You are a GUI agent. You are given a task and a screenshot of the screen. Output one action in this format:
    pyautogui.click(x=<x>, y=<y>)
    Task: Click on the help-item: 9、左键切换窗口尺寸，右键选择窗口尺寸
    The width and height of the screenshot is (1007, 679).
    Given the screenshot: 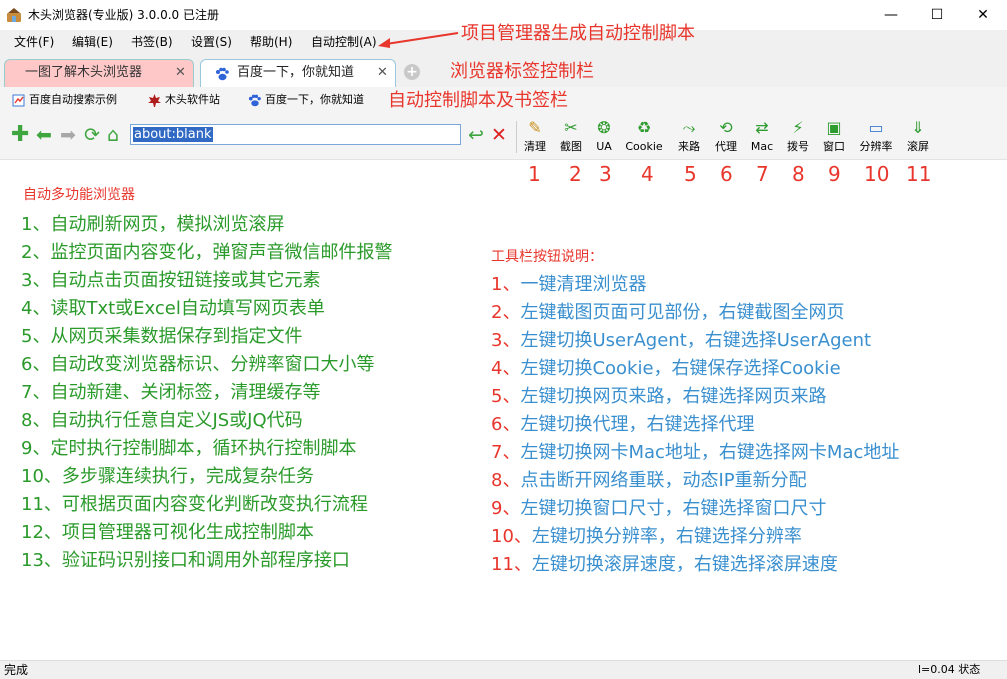 What is the action you would take?
    pyautogui.click(x=658, y=509)
    